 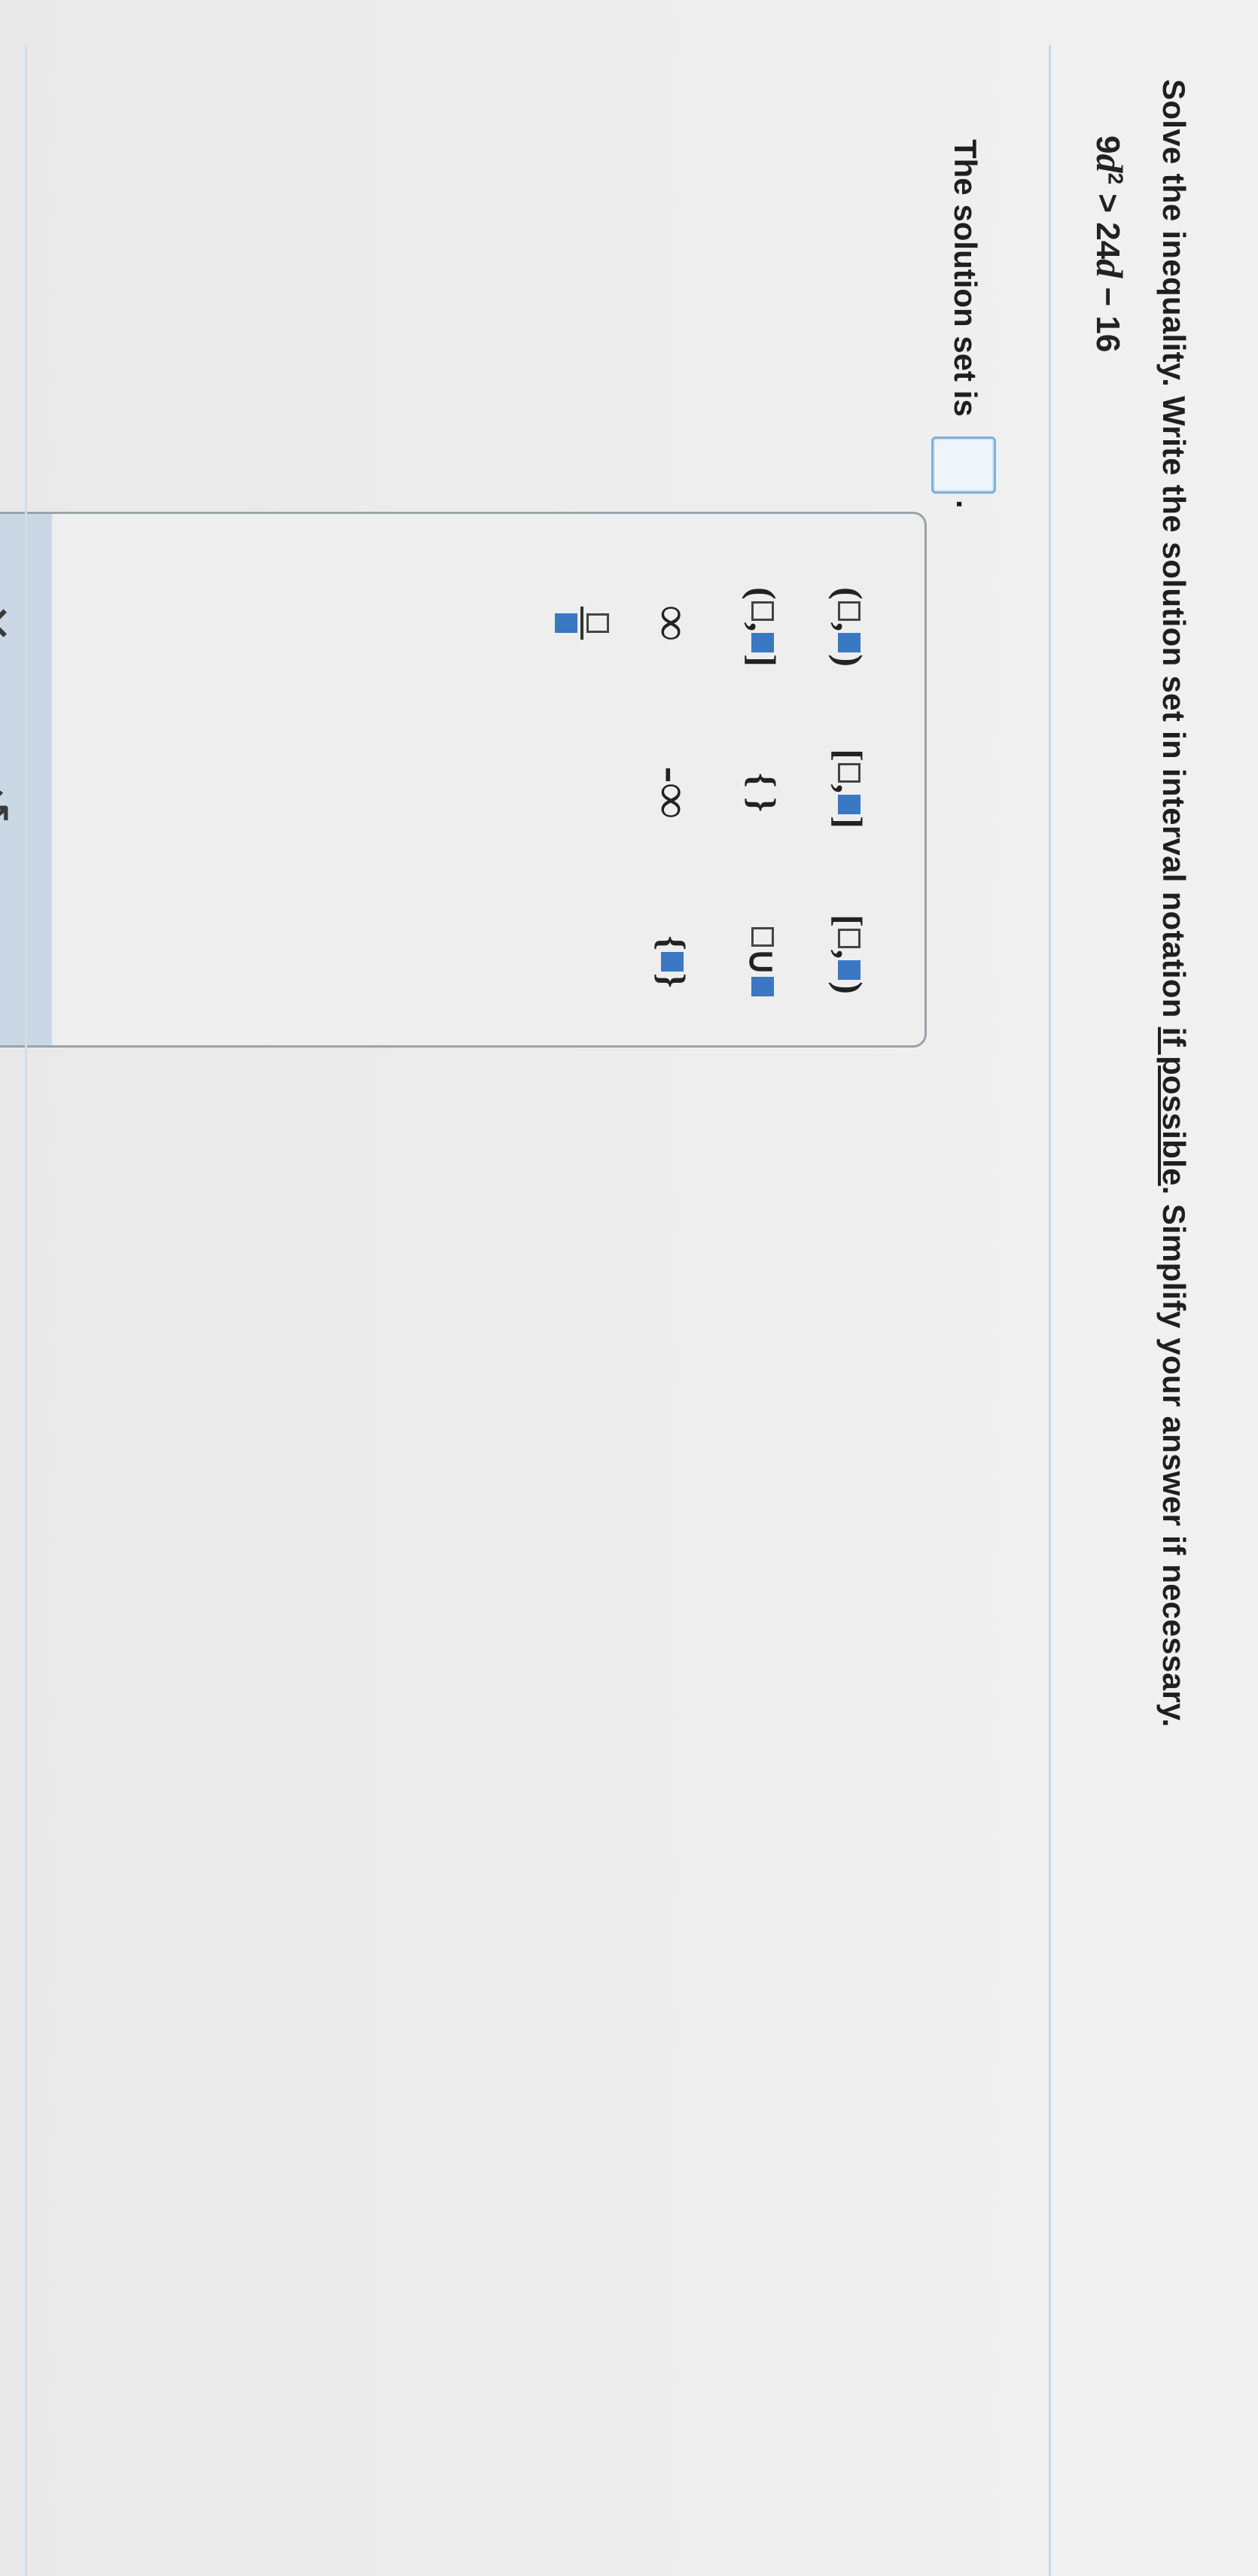 What do you see at coordinates (763, 961) in the screenshot?
I see `union-button: ∪` at bounding box center [763, 961].